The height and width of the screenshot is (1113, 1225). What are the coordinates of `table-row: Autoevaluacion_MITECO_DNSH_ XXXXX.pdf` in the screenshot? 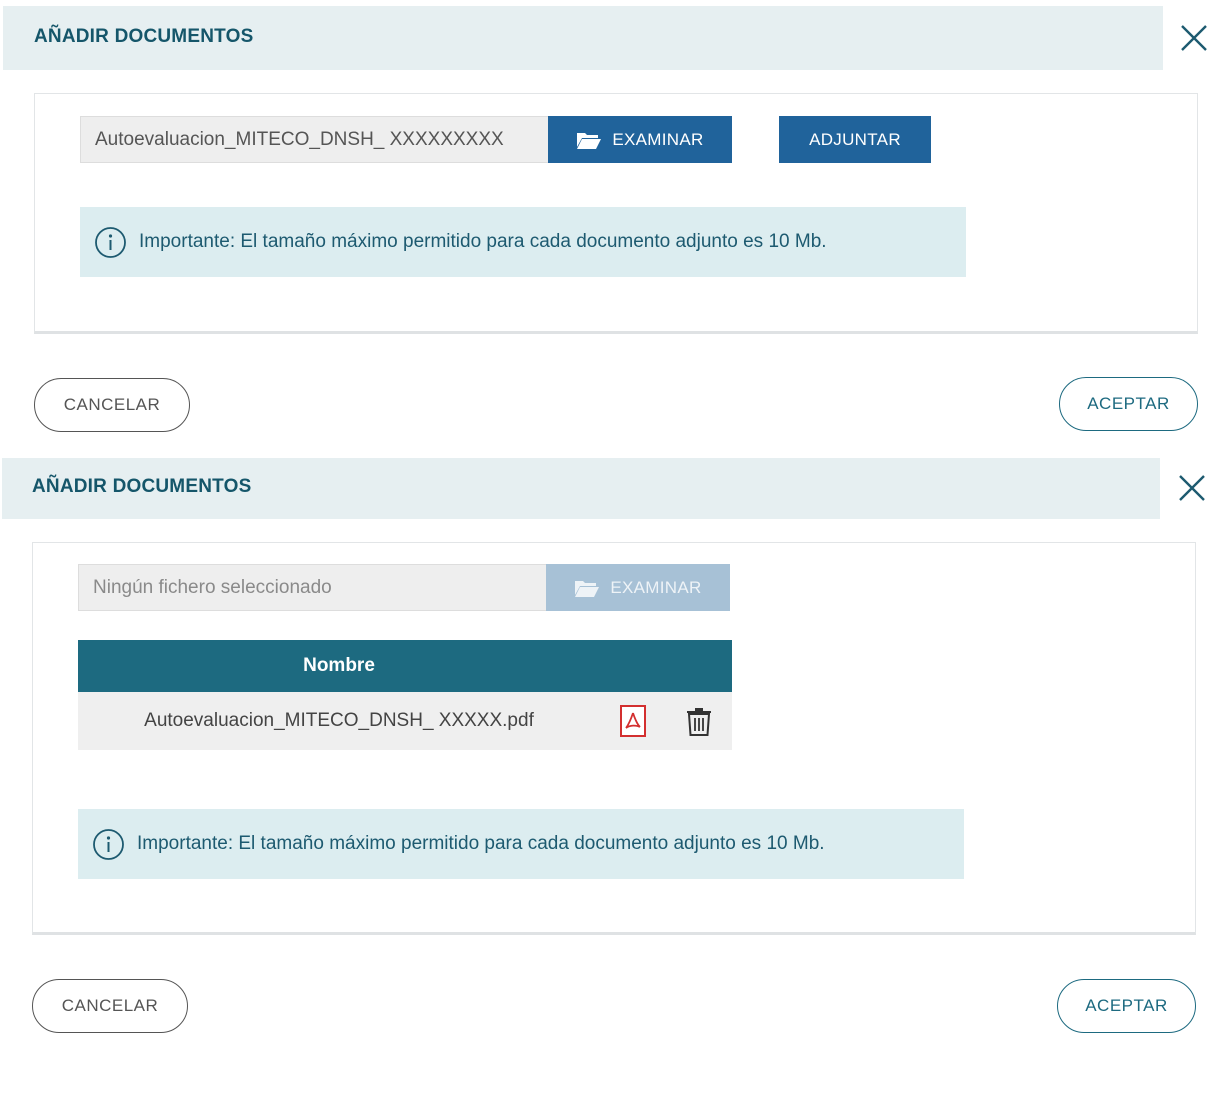 It's located at (405, 721).